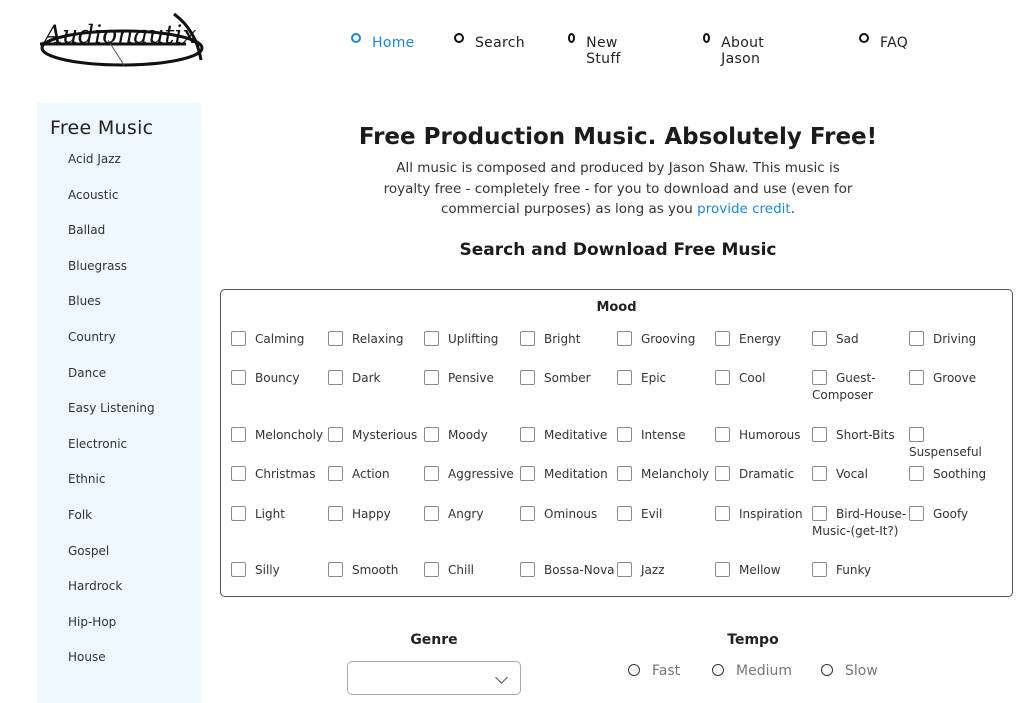 The height and width of the screenshot is (703, 1024). Describe the element at coordinates (393, 43) in the screenshot. I see `nav-label: Home` at that location.